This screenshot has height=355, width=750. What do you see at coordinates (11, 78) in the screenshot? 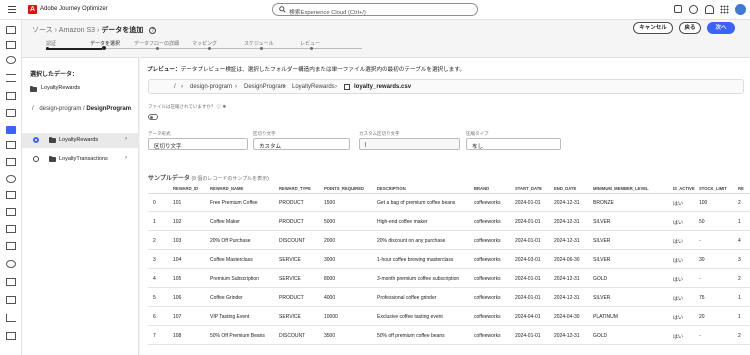
I see `workflow-icon` at bounding box center [11, 78].